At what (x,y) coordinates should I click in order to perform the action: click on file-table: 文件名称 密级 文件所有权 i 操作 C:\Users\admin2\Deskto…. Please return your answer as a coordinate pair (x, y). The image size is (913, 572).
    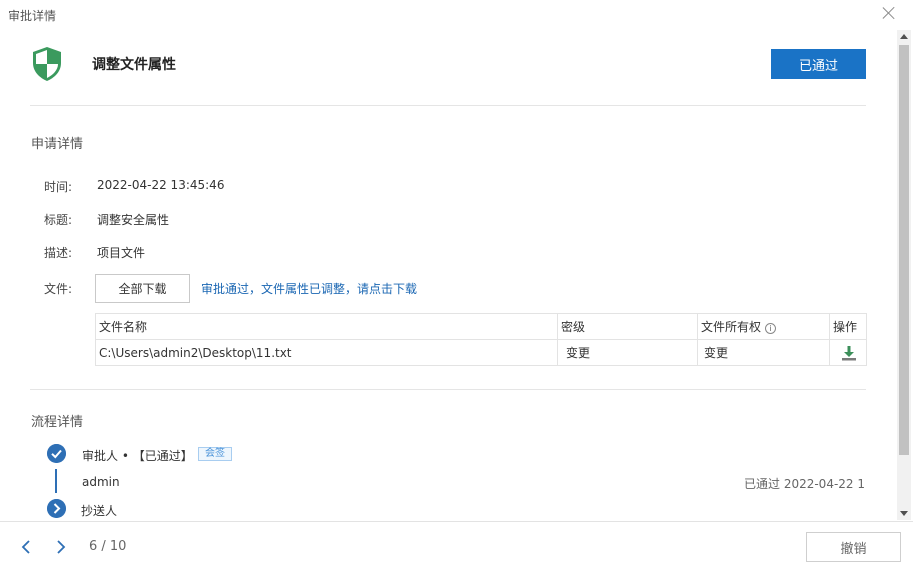
    Looking at the image, I should click on (481, 339).